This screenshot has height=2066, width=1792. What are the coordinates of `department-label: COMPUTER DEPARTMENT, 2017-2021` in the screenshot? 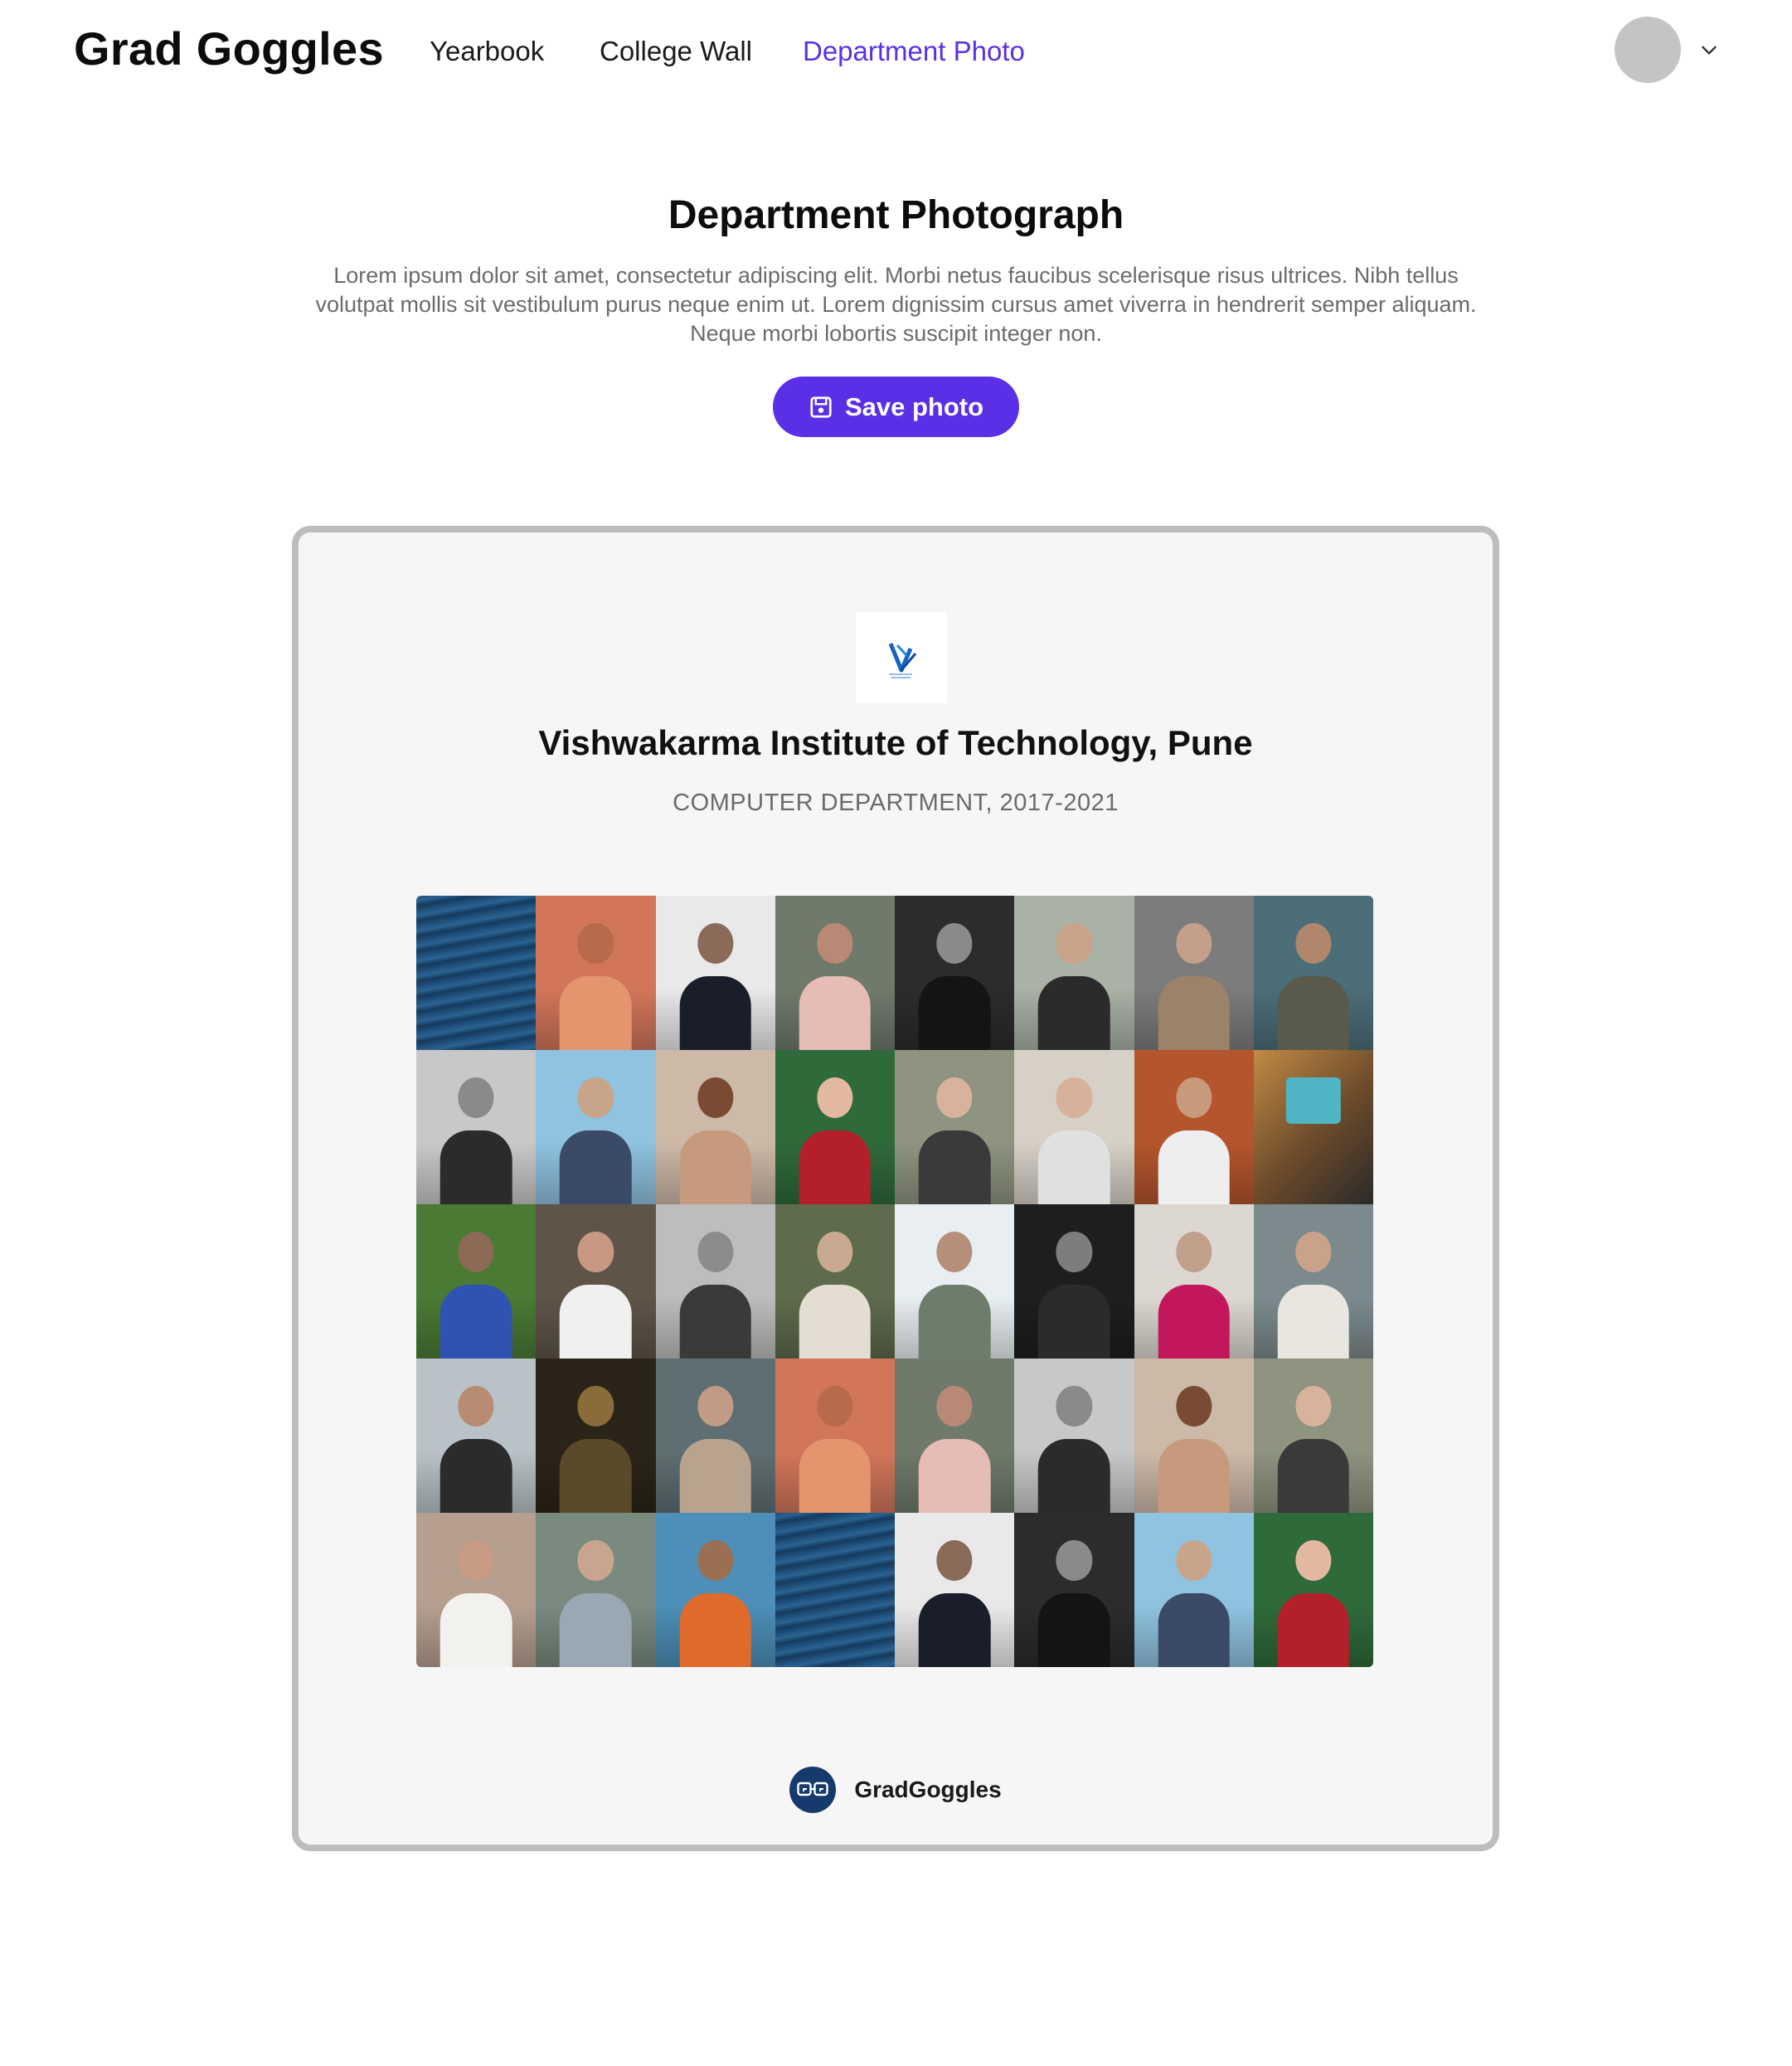 It's located at (896, 803).